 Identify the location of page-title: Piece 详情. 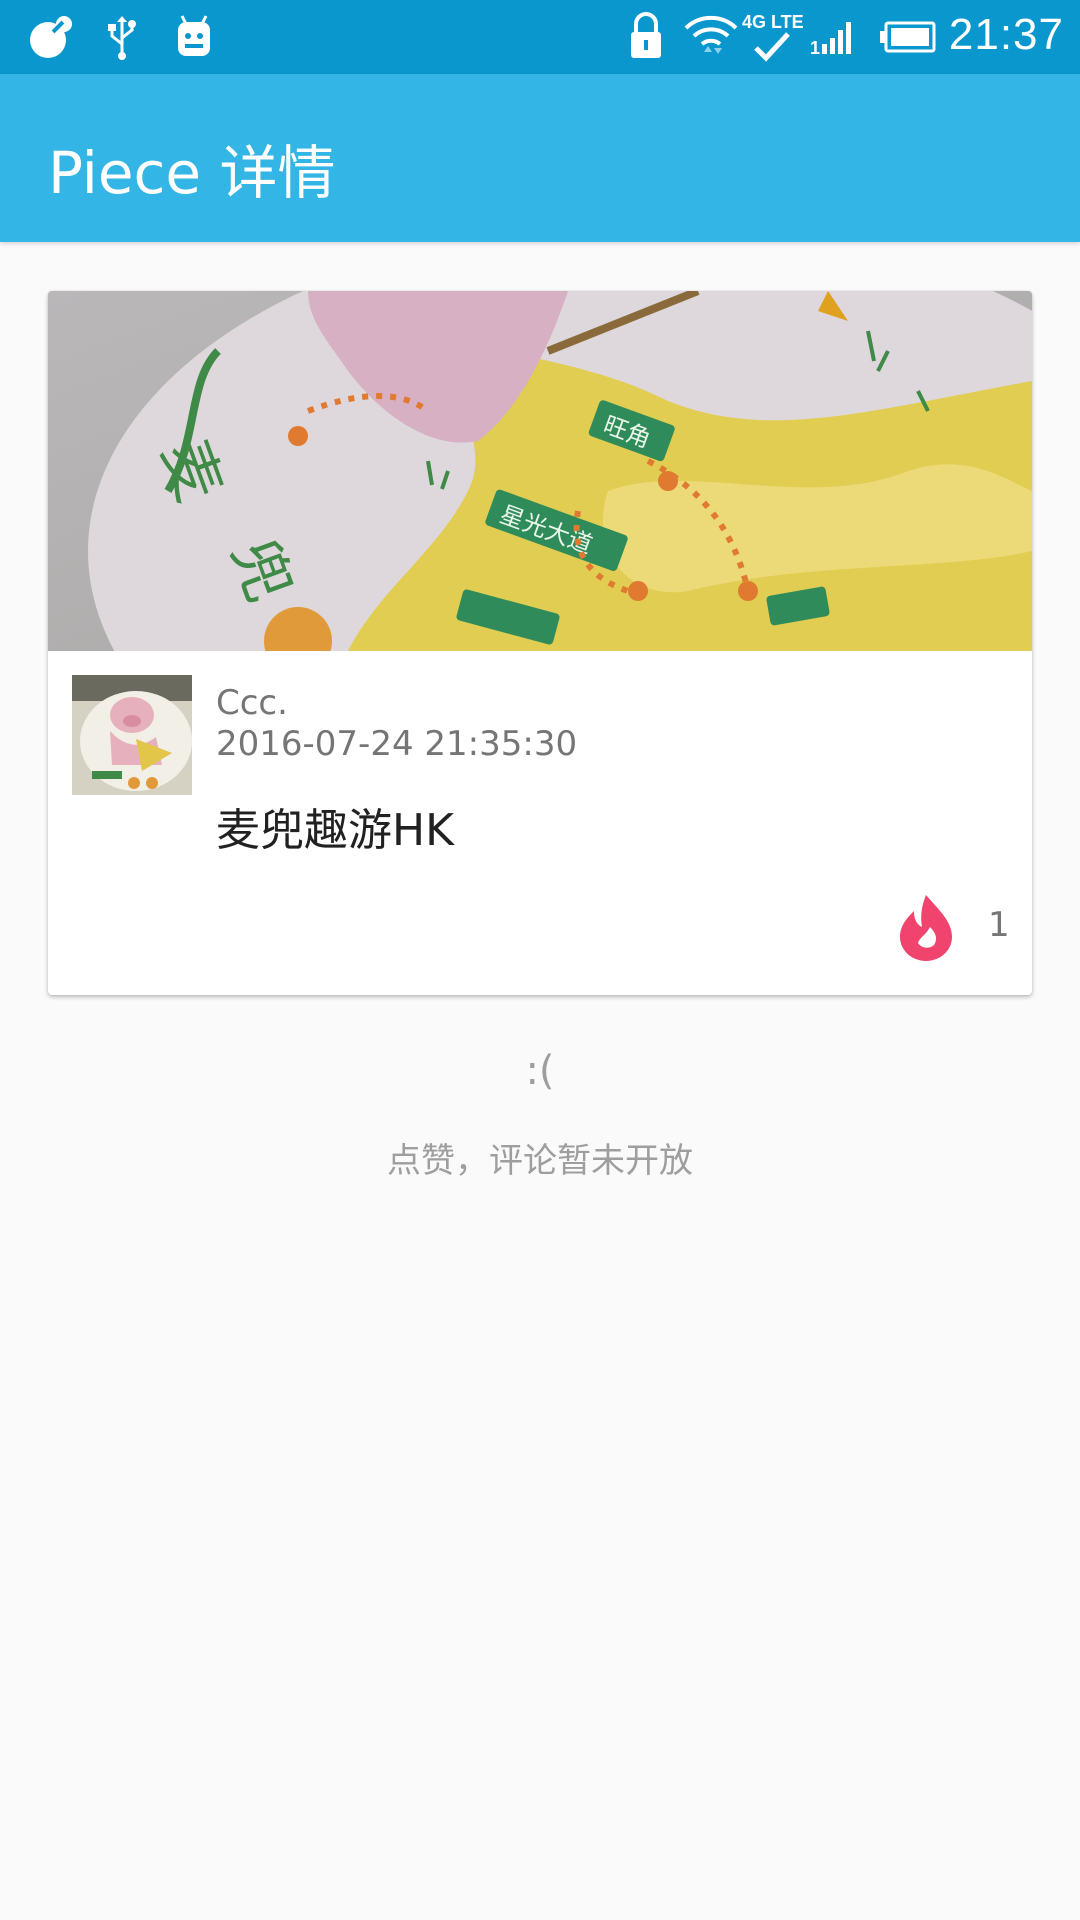
(192, 173).